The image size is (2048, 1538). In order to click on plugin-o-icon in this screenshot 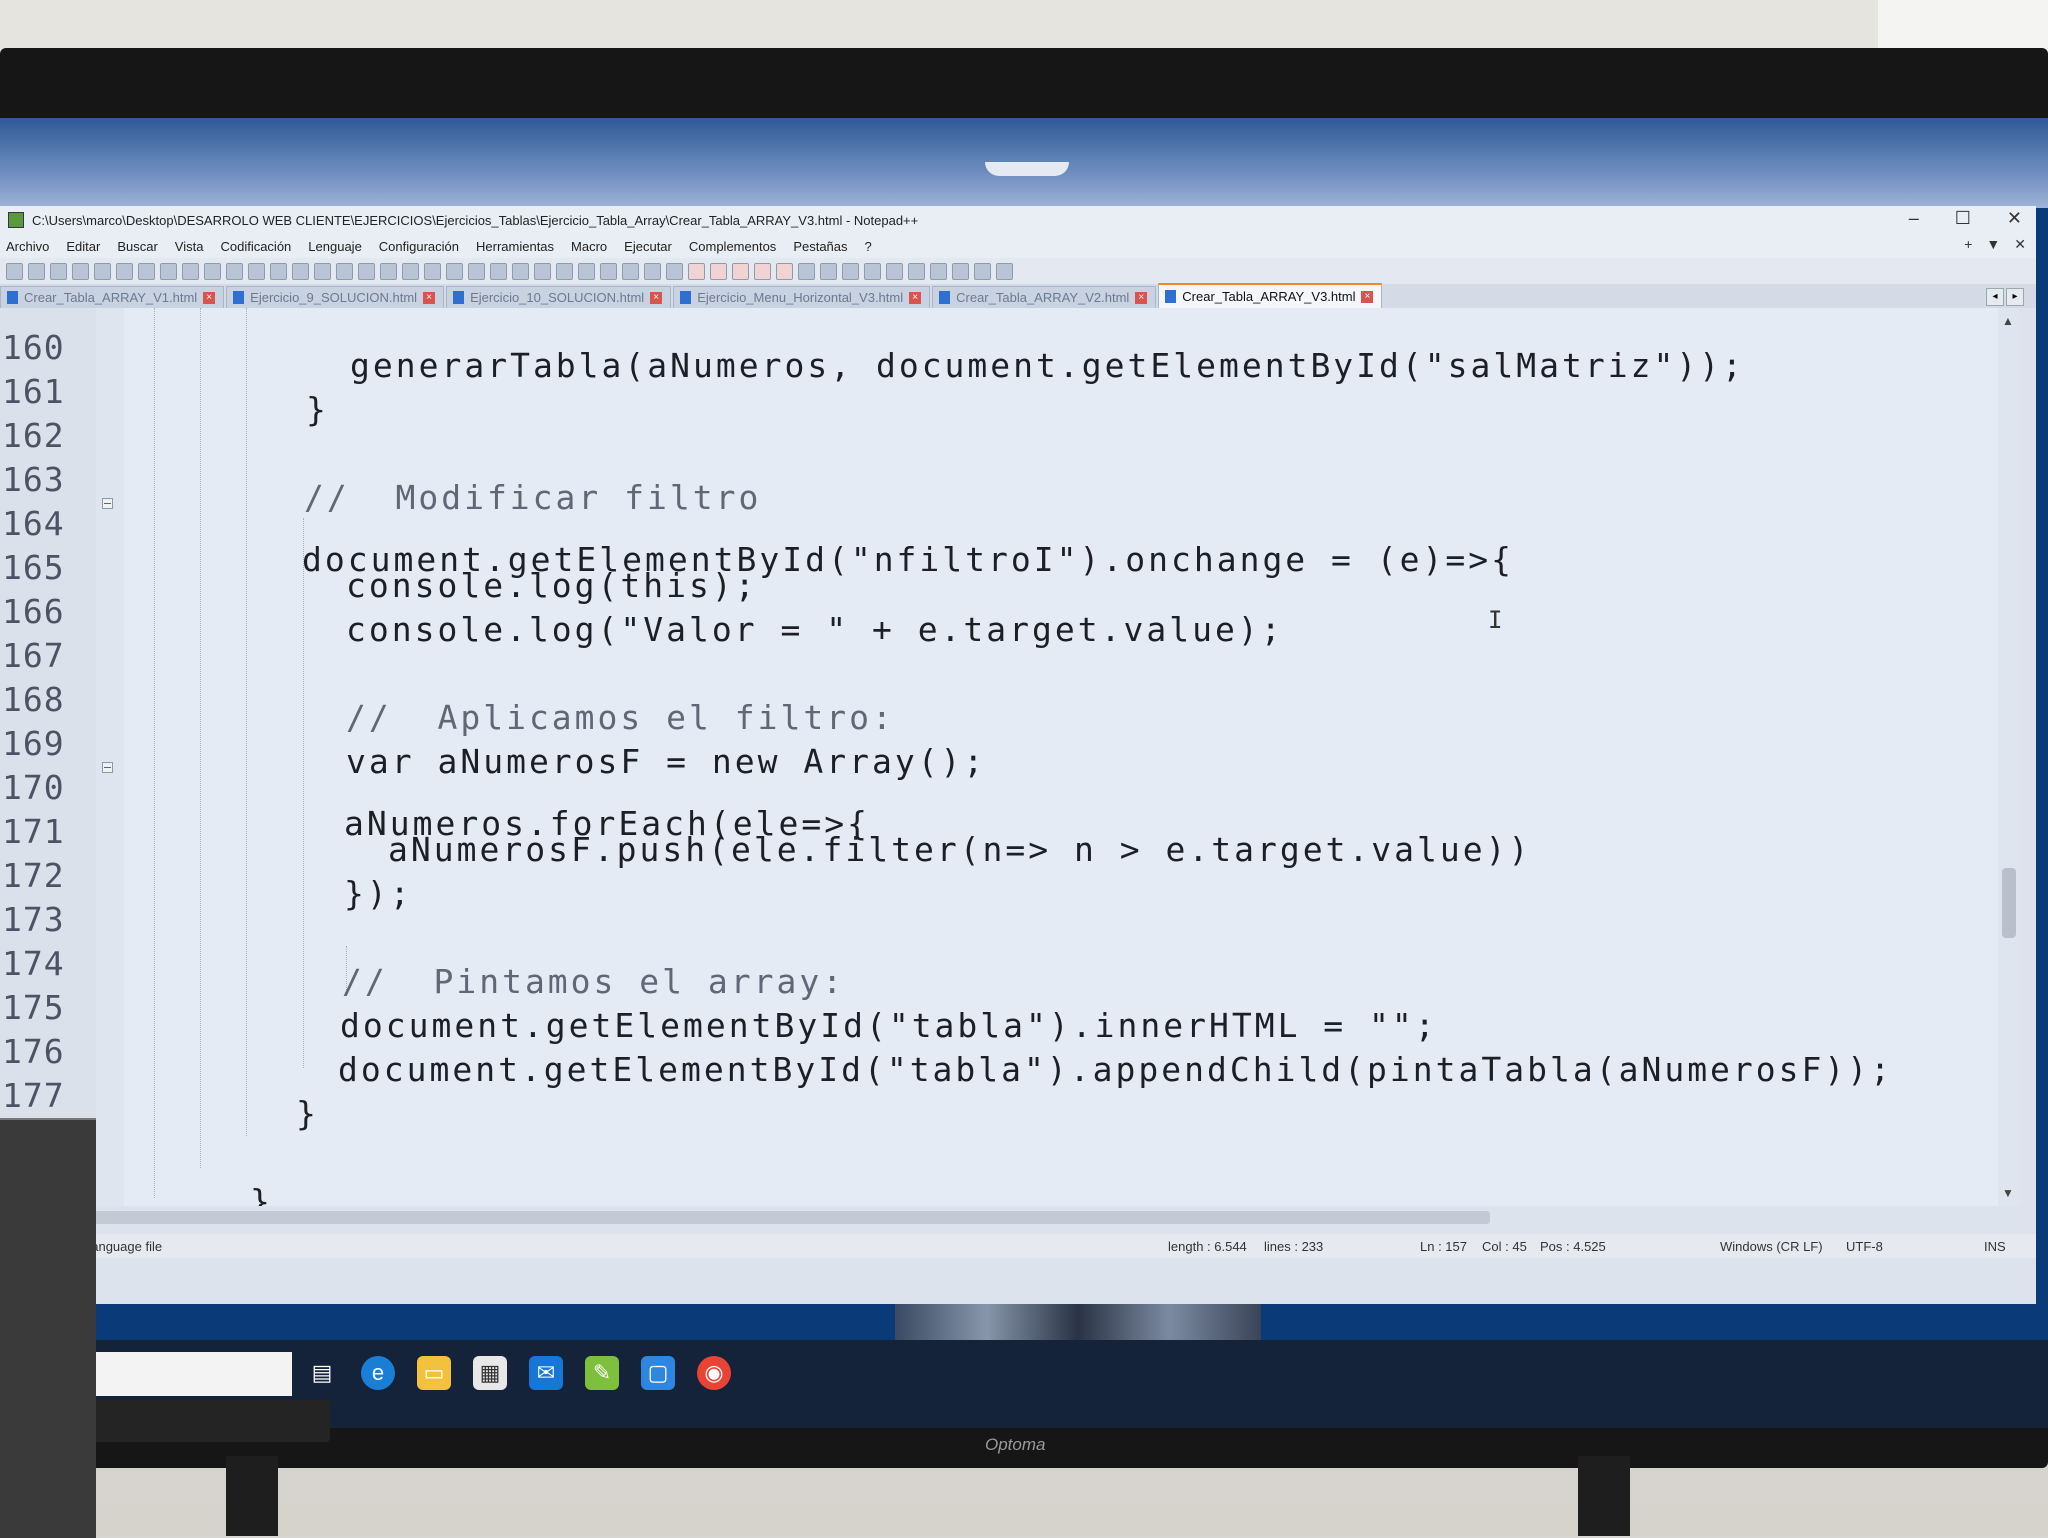, I will do `click(1004, 271)`.